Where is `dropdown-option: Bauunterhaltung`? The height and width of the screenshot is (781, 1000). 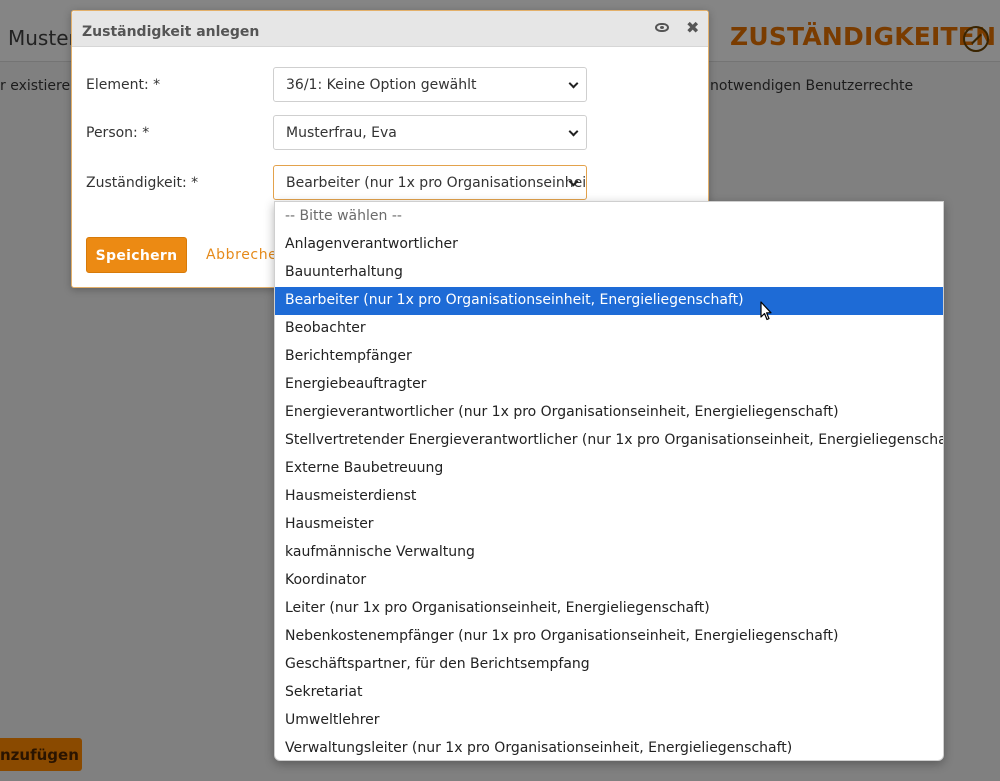
dropdown-option: Bauunterhaltung is located at coordinates (609, 273).